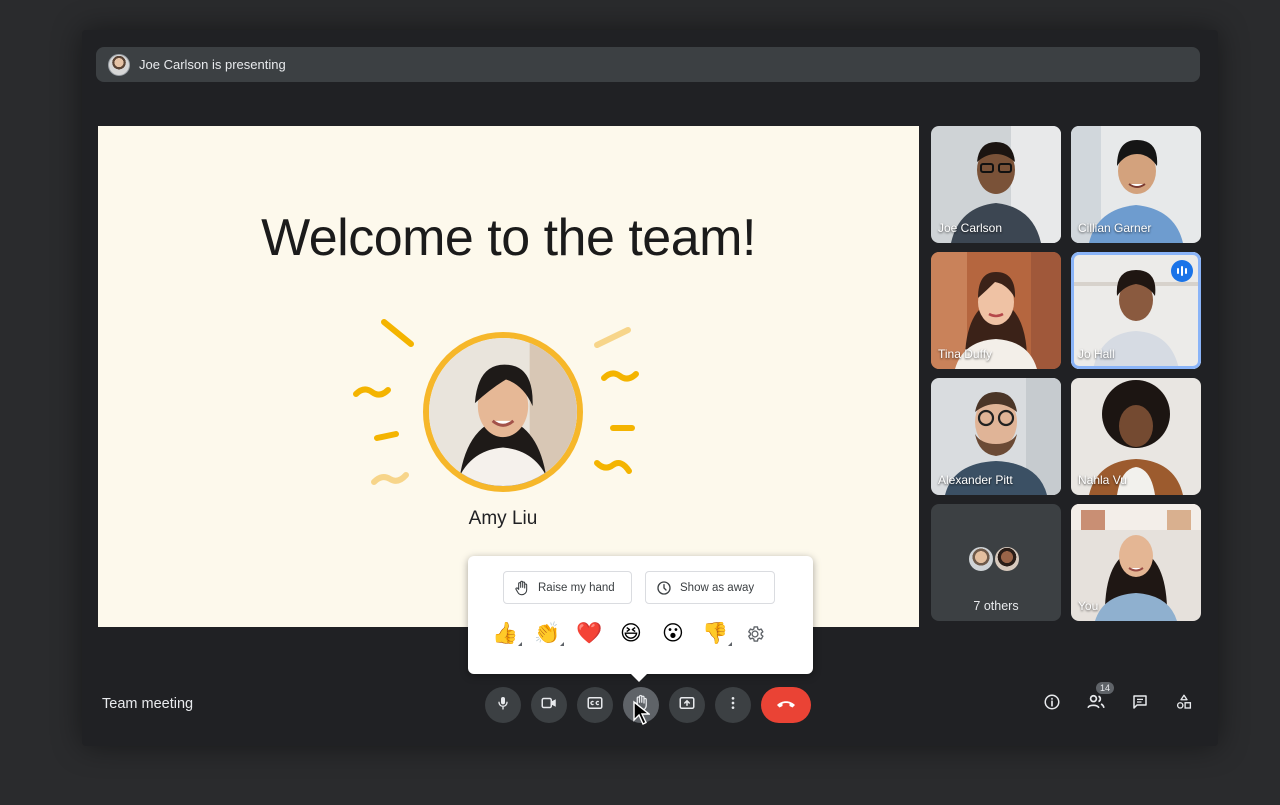 The image size is (1280, 805). Describe the element at coordinates (589, 634) in the screenshot. I see `heart-icon: ❤️` at that location.